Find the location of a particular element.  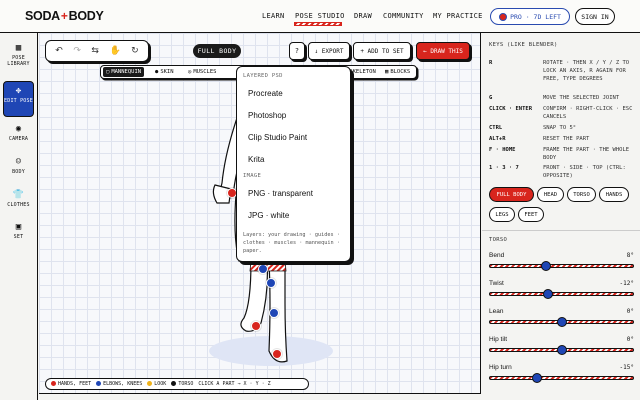

help-button: ? is located at coordinates (297, 51).